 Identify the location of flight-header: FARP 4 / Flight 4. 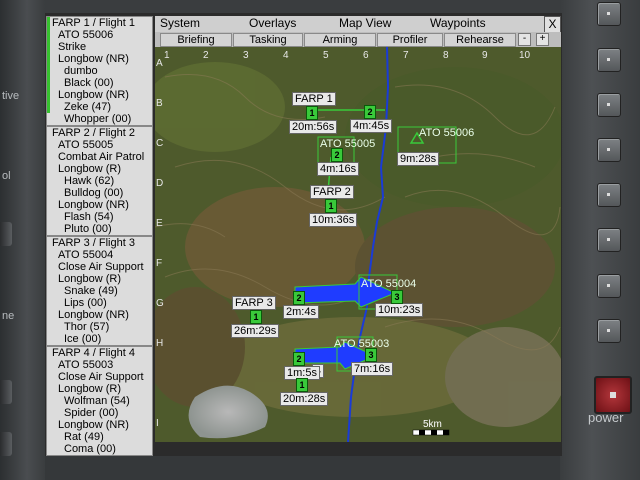
(93, 353).